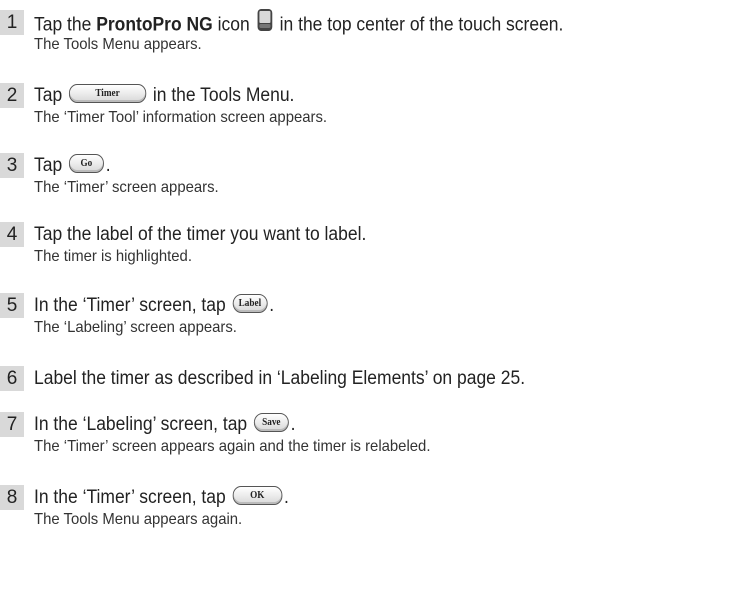 Image resolution: width=736 pixels, height=602 pixels. Describe the element at coordinates (164, 95) in the screenshot. I see `step-instruction: Tap Timer in the Tools Menu.` at that location.